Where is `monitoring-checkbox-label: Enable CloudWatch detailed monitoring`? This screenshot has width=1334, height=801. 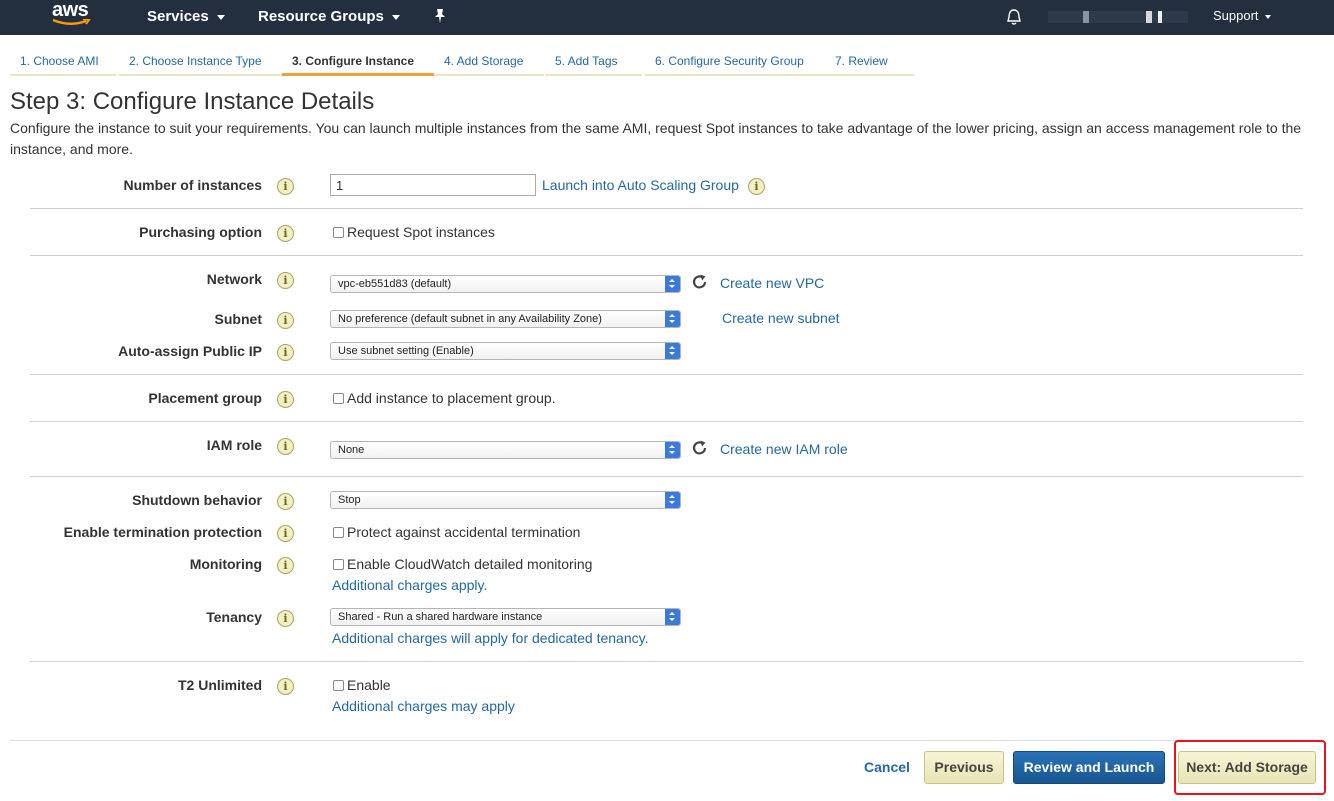 monitoring-checkbox-label: Enable CloudWatch detailed monitoring is located at coordinates (470, 564).